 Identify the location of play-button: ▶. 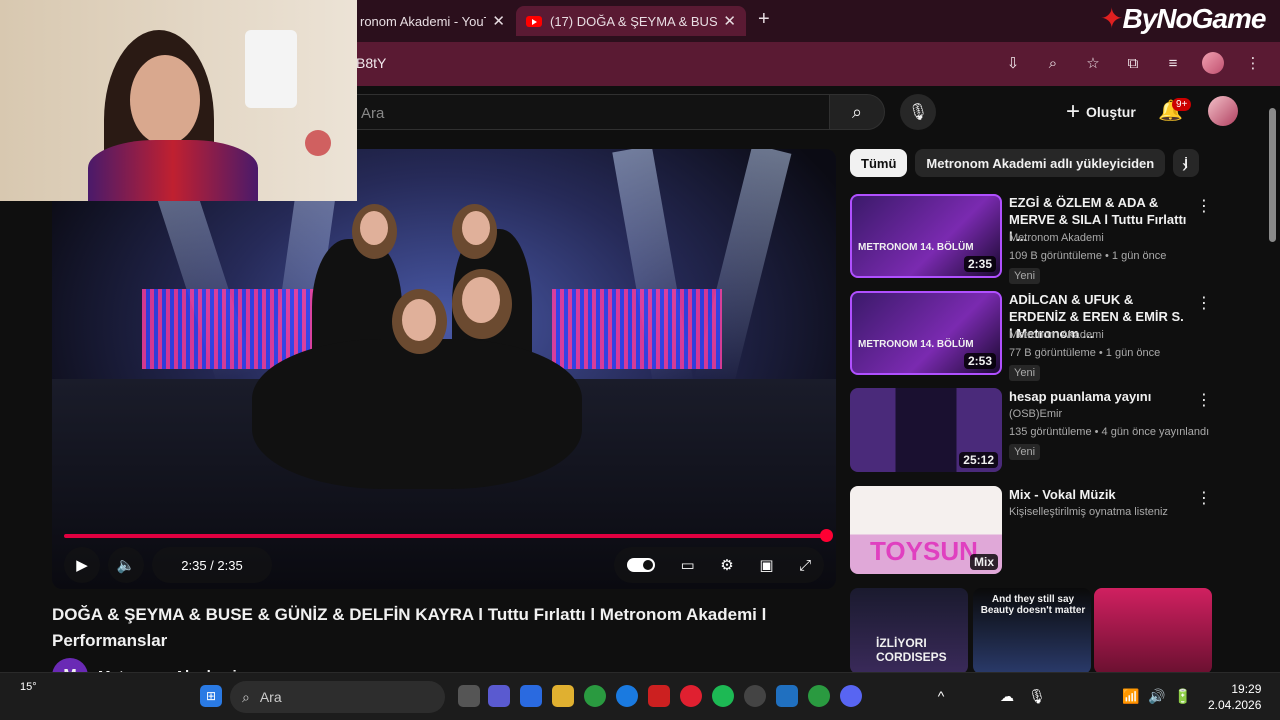
(82, 565).